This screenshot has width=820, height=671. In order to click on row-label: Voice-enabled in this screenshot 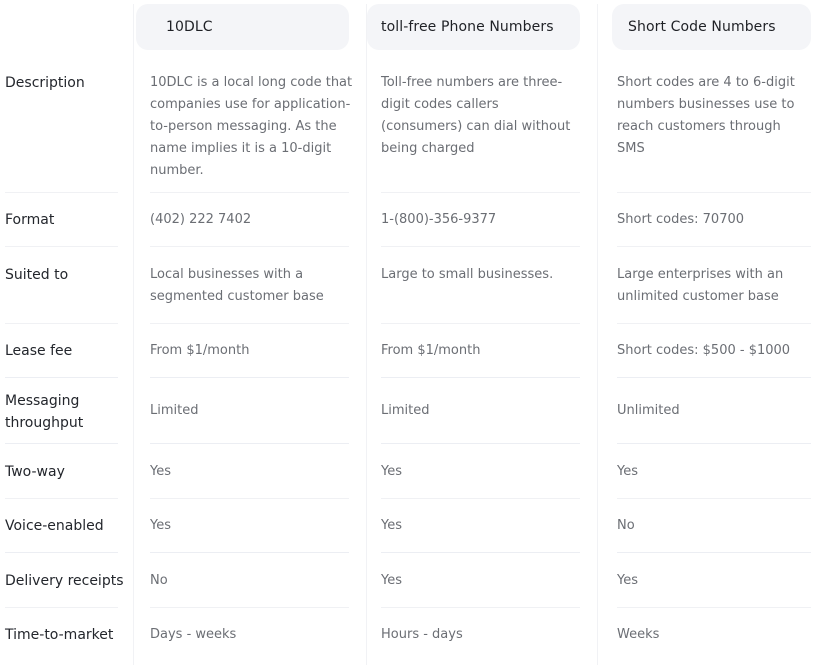, I will do `click(54, 526)`.